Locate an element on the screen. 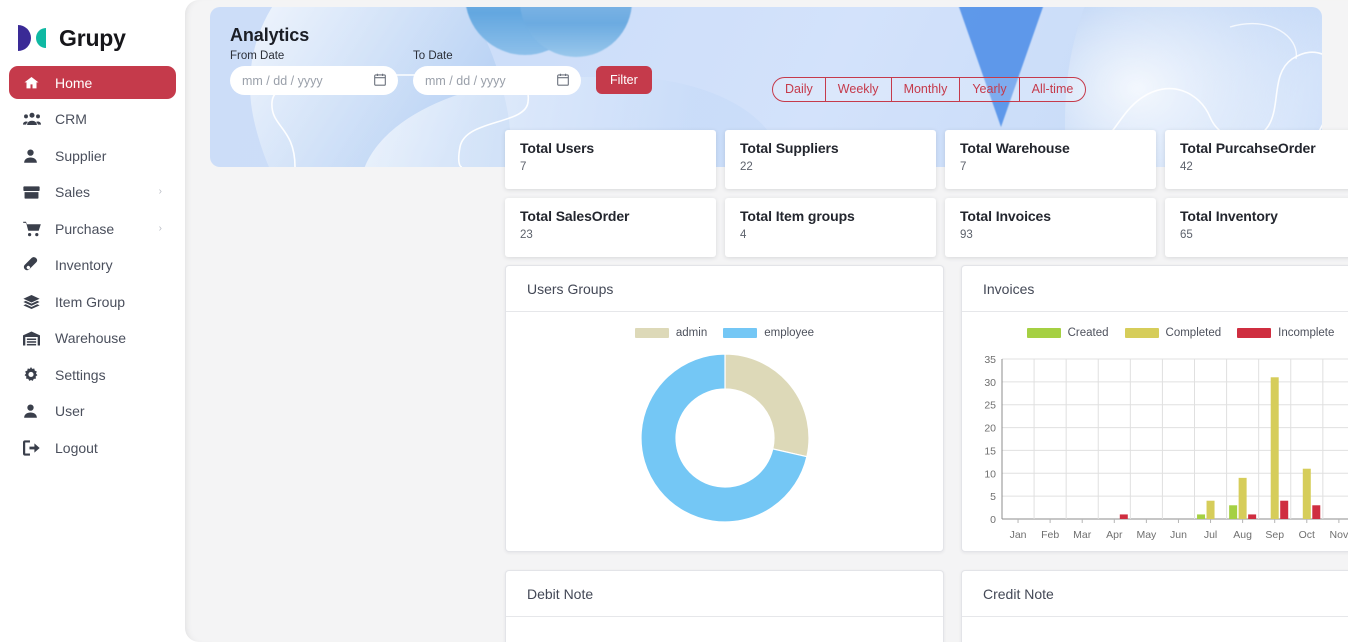 This screenshot has width=1348, height=642. debit-note-card: Debit Note is located at coordinates (724, 606).